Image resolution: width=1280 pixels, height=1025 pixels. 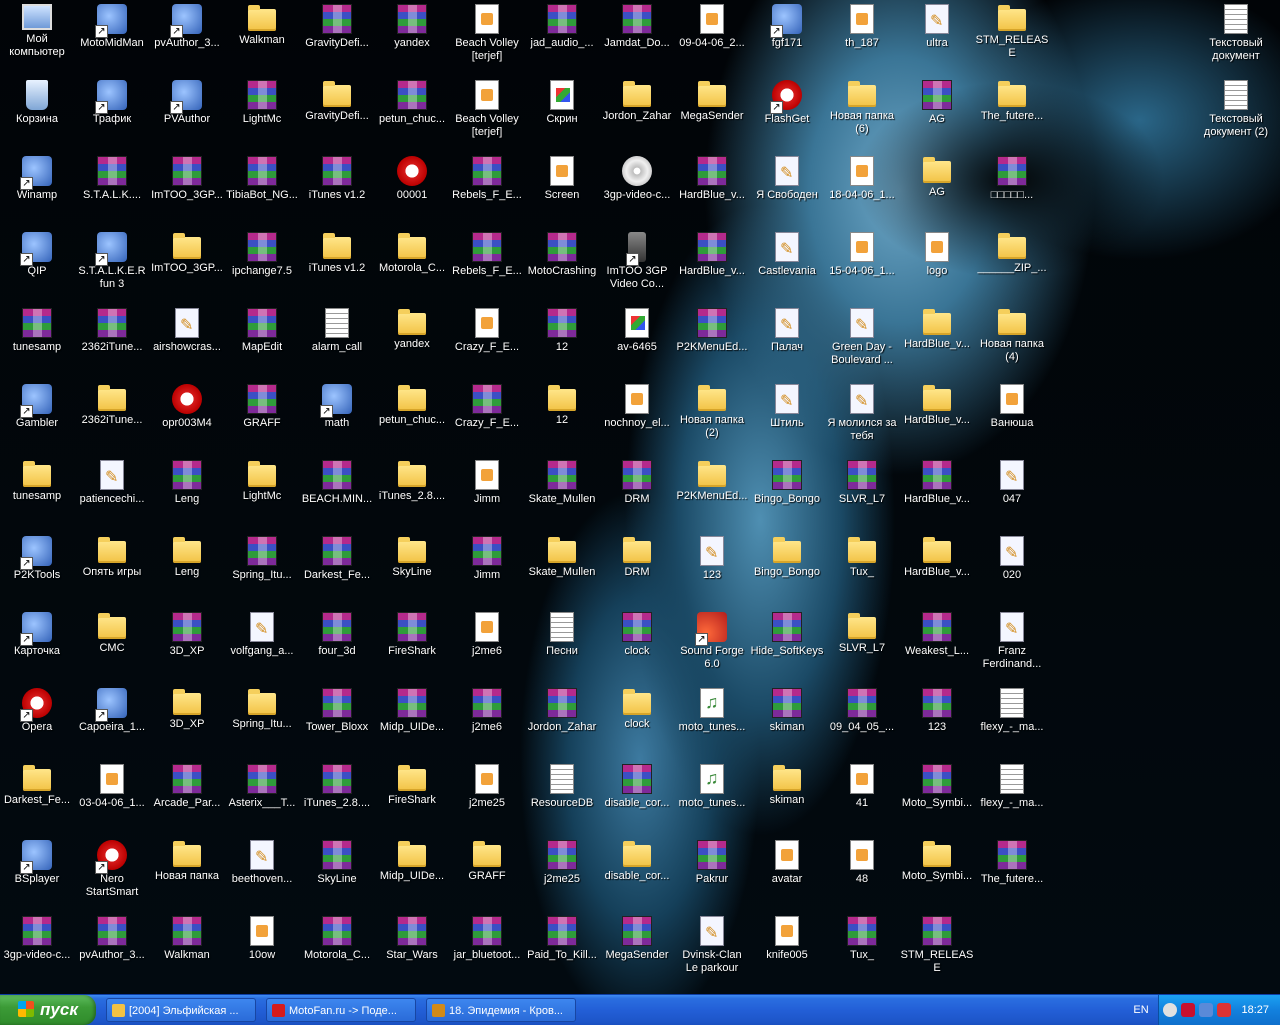 What do you see at coordinates (1012, 406) in the screenshot?
I see `desktop-icon: Ванюша` at bounding box center [1012, 406].